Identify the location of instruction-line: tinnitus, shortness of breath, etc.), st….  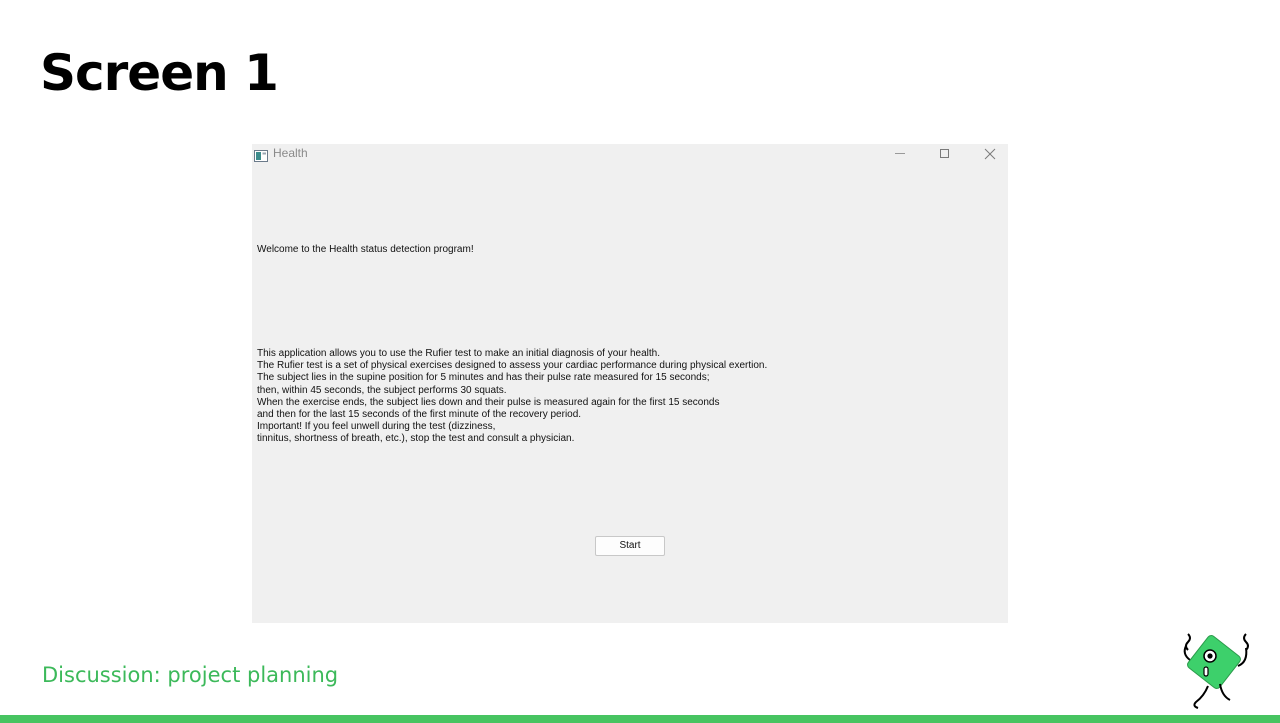
(416, 439).